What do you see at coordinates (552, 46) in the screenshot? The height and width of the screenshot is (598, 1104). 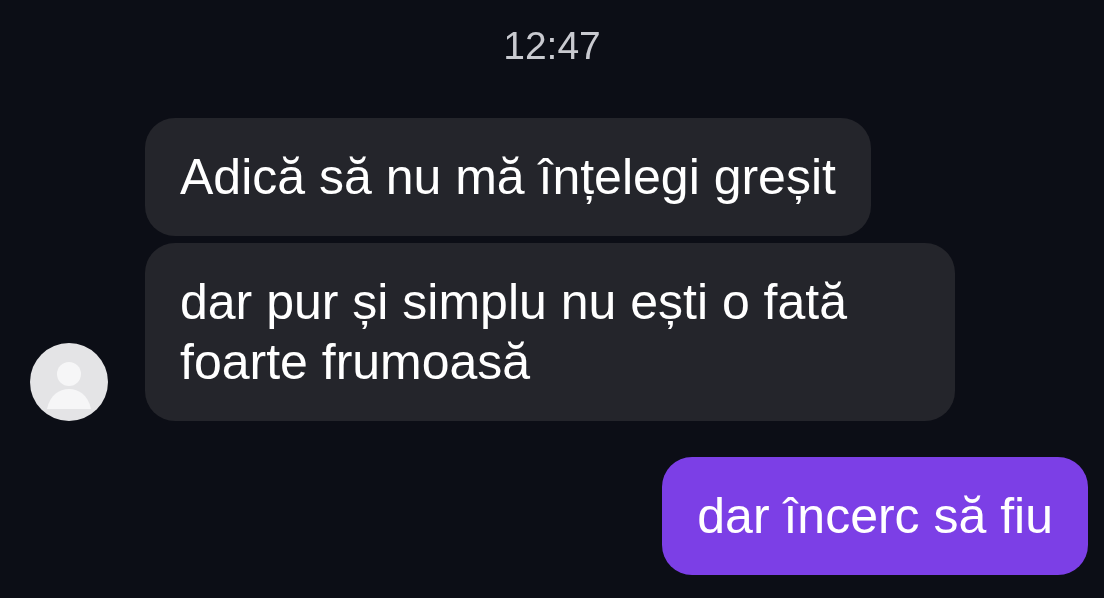 I see `message-time: 12:47` at bounding box center [552, 46].